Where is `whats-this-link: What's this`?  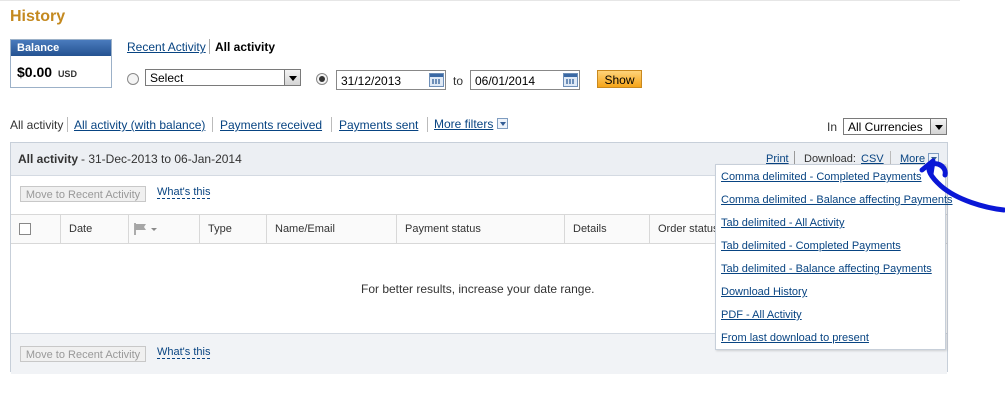
whats-this-link: What's this is located at coordinates (184, 192).